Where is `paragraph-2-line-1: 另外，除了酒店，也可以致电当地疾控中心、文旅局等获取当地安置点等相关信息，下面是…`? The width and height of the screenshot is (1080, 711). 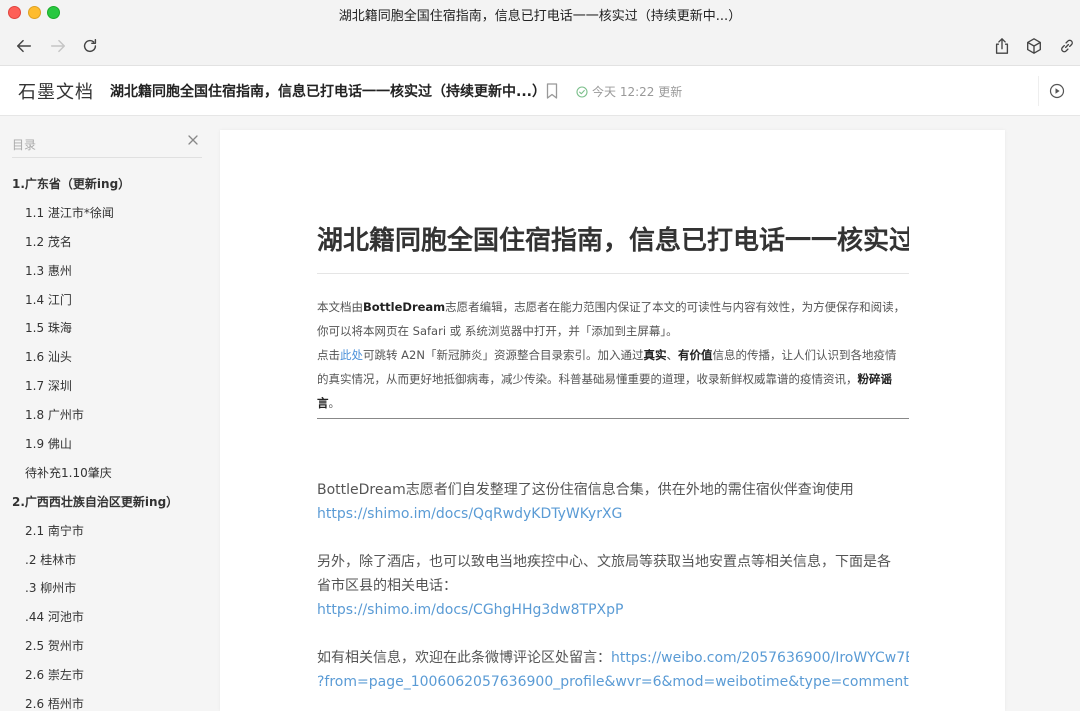 paragraph-2-line-1: 另外，除了酒店，也可以致电当地疾控中心、文旅局等获取当地安置点等相关信息，下面是… is located at coordinates (604, 562).